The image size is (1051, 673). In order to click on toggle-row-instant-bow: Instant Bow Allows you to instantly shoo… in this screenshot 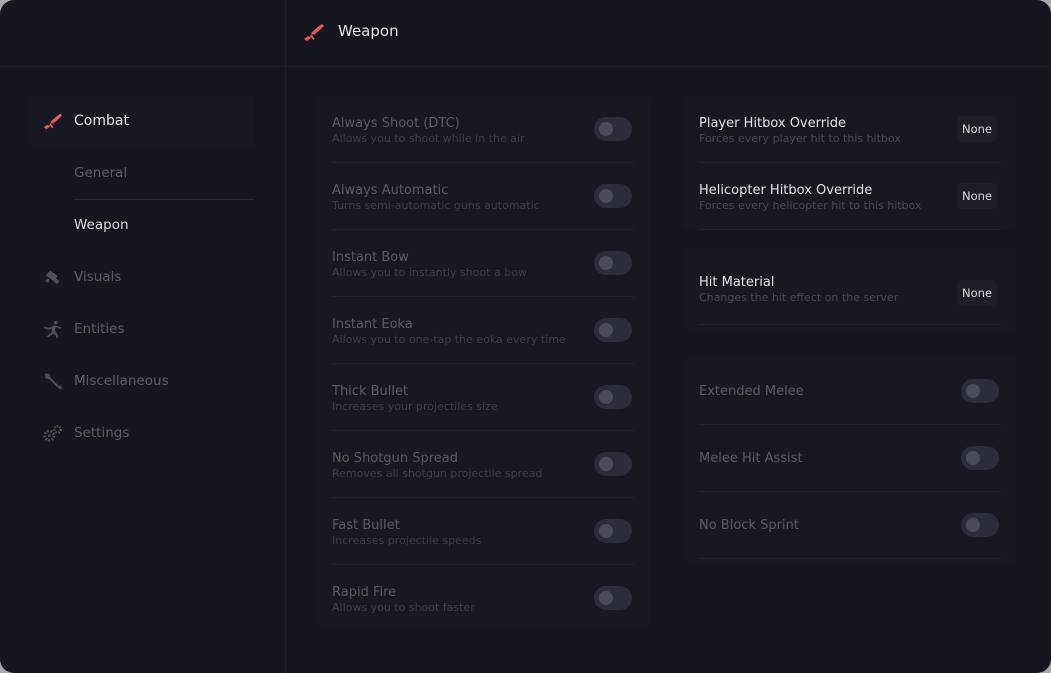, I will do `click(483, 263)`.